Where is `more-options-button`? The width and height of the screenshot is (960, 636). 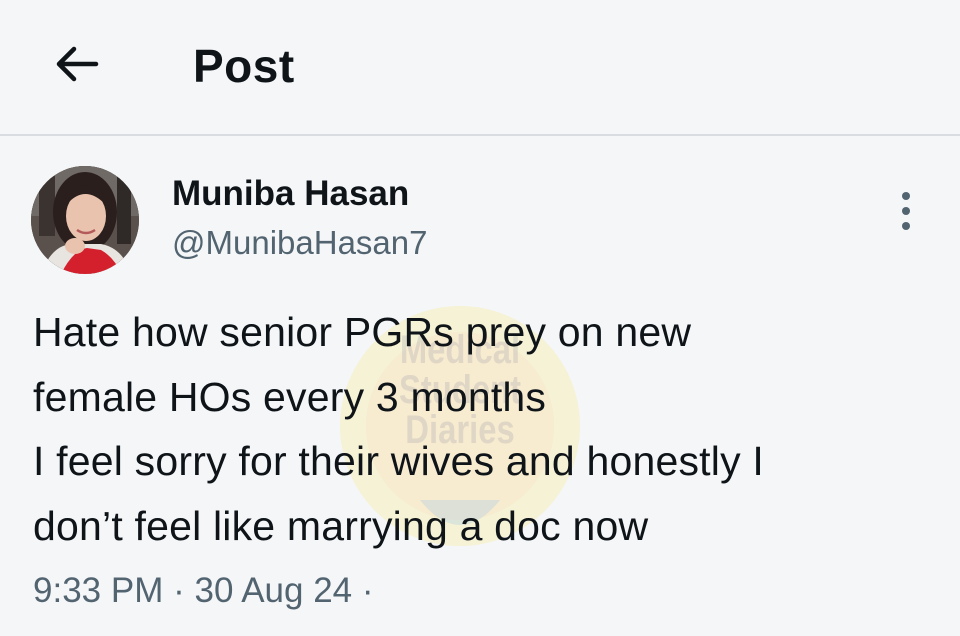
more-options-button is located at coordinates (906, 211).